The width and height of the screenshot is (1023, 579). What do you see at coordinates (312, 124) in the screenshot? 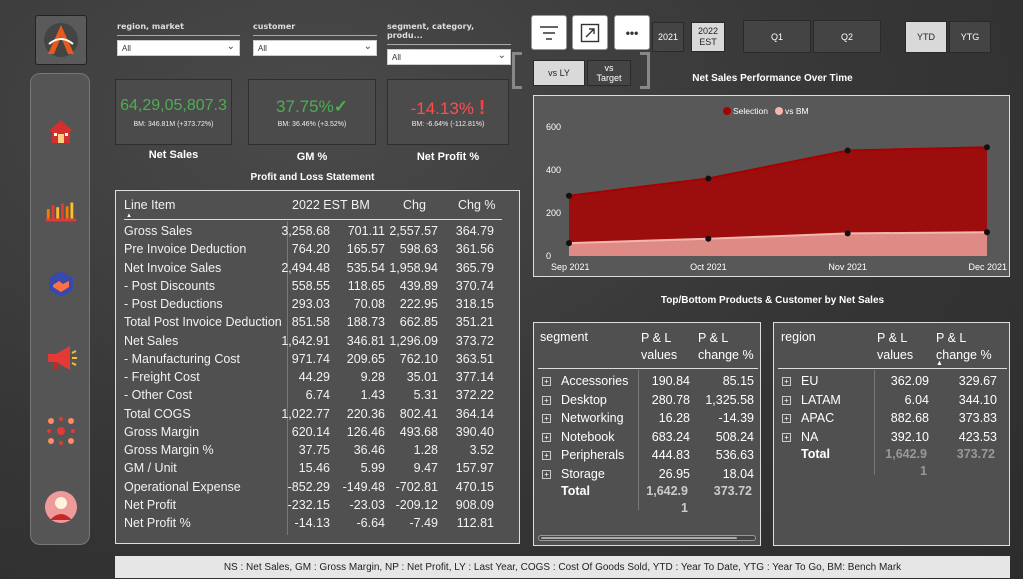
I see `kpi-benchmark: BM: 36.46% (+3.52%)` at bounding box center [312, 124].